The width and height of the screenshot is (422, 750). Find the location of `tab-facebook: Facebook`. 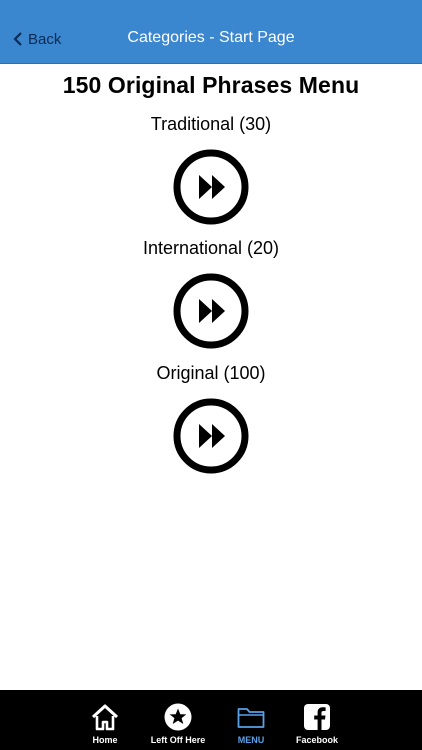

tab-facebook: Facebook is located at coordinates (317, 720).